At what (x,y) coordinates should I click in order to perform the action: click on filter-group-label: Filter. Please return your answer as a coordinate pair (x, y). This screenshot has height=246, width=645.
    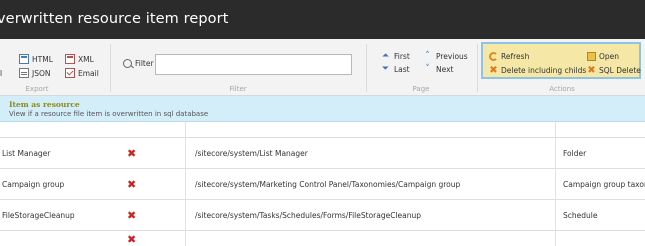
    Looking at the image, I should click on (238, 89).